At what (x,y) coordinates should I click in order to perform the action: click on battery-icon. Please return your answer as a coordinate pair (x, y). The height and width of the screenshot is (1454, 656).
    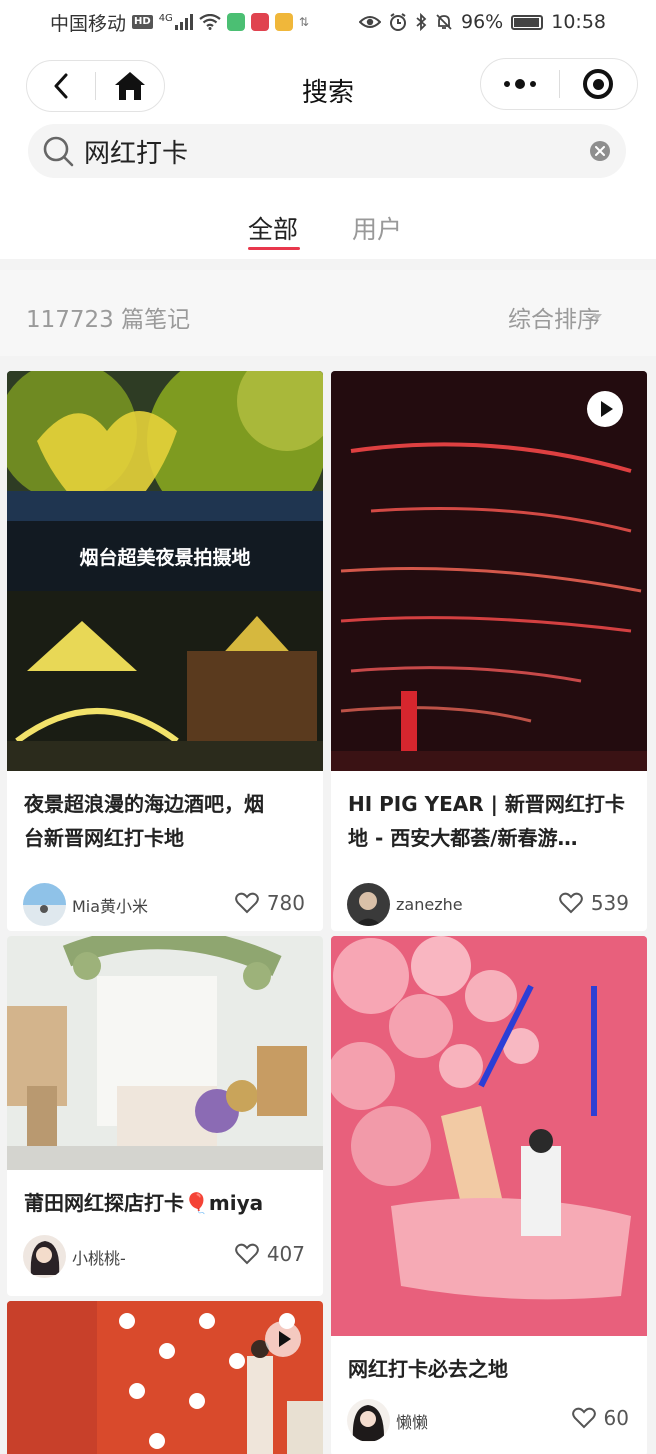
    Looking at the image, I should click on (527, 22).